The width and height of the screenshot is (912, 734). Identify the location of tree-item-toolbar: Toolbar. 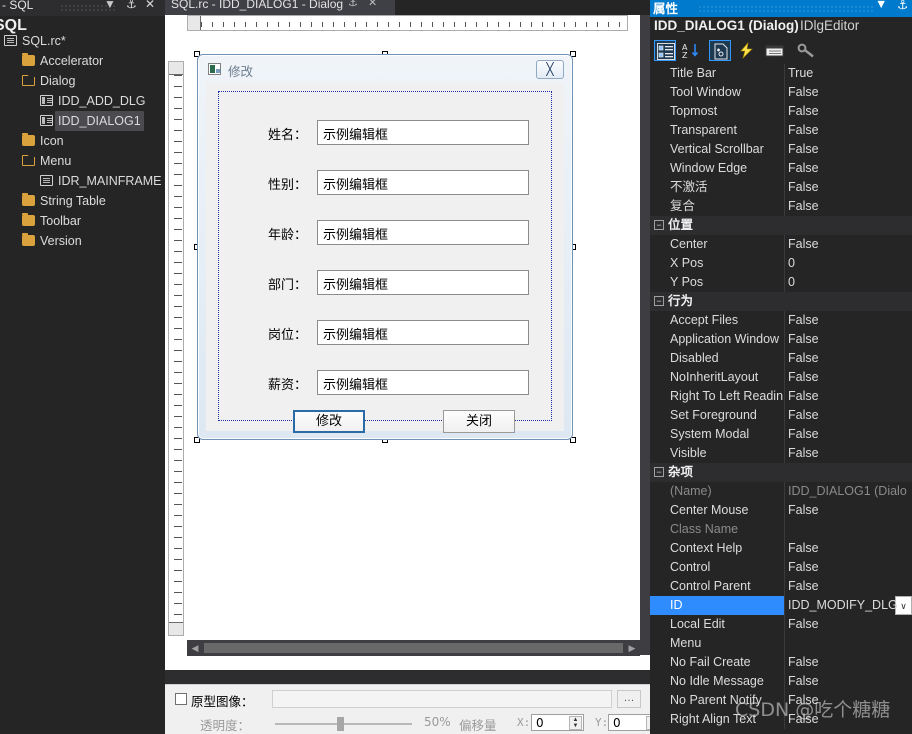
(82, 221).